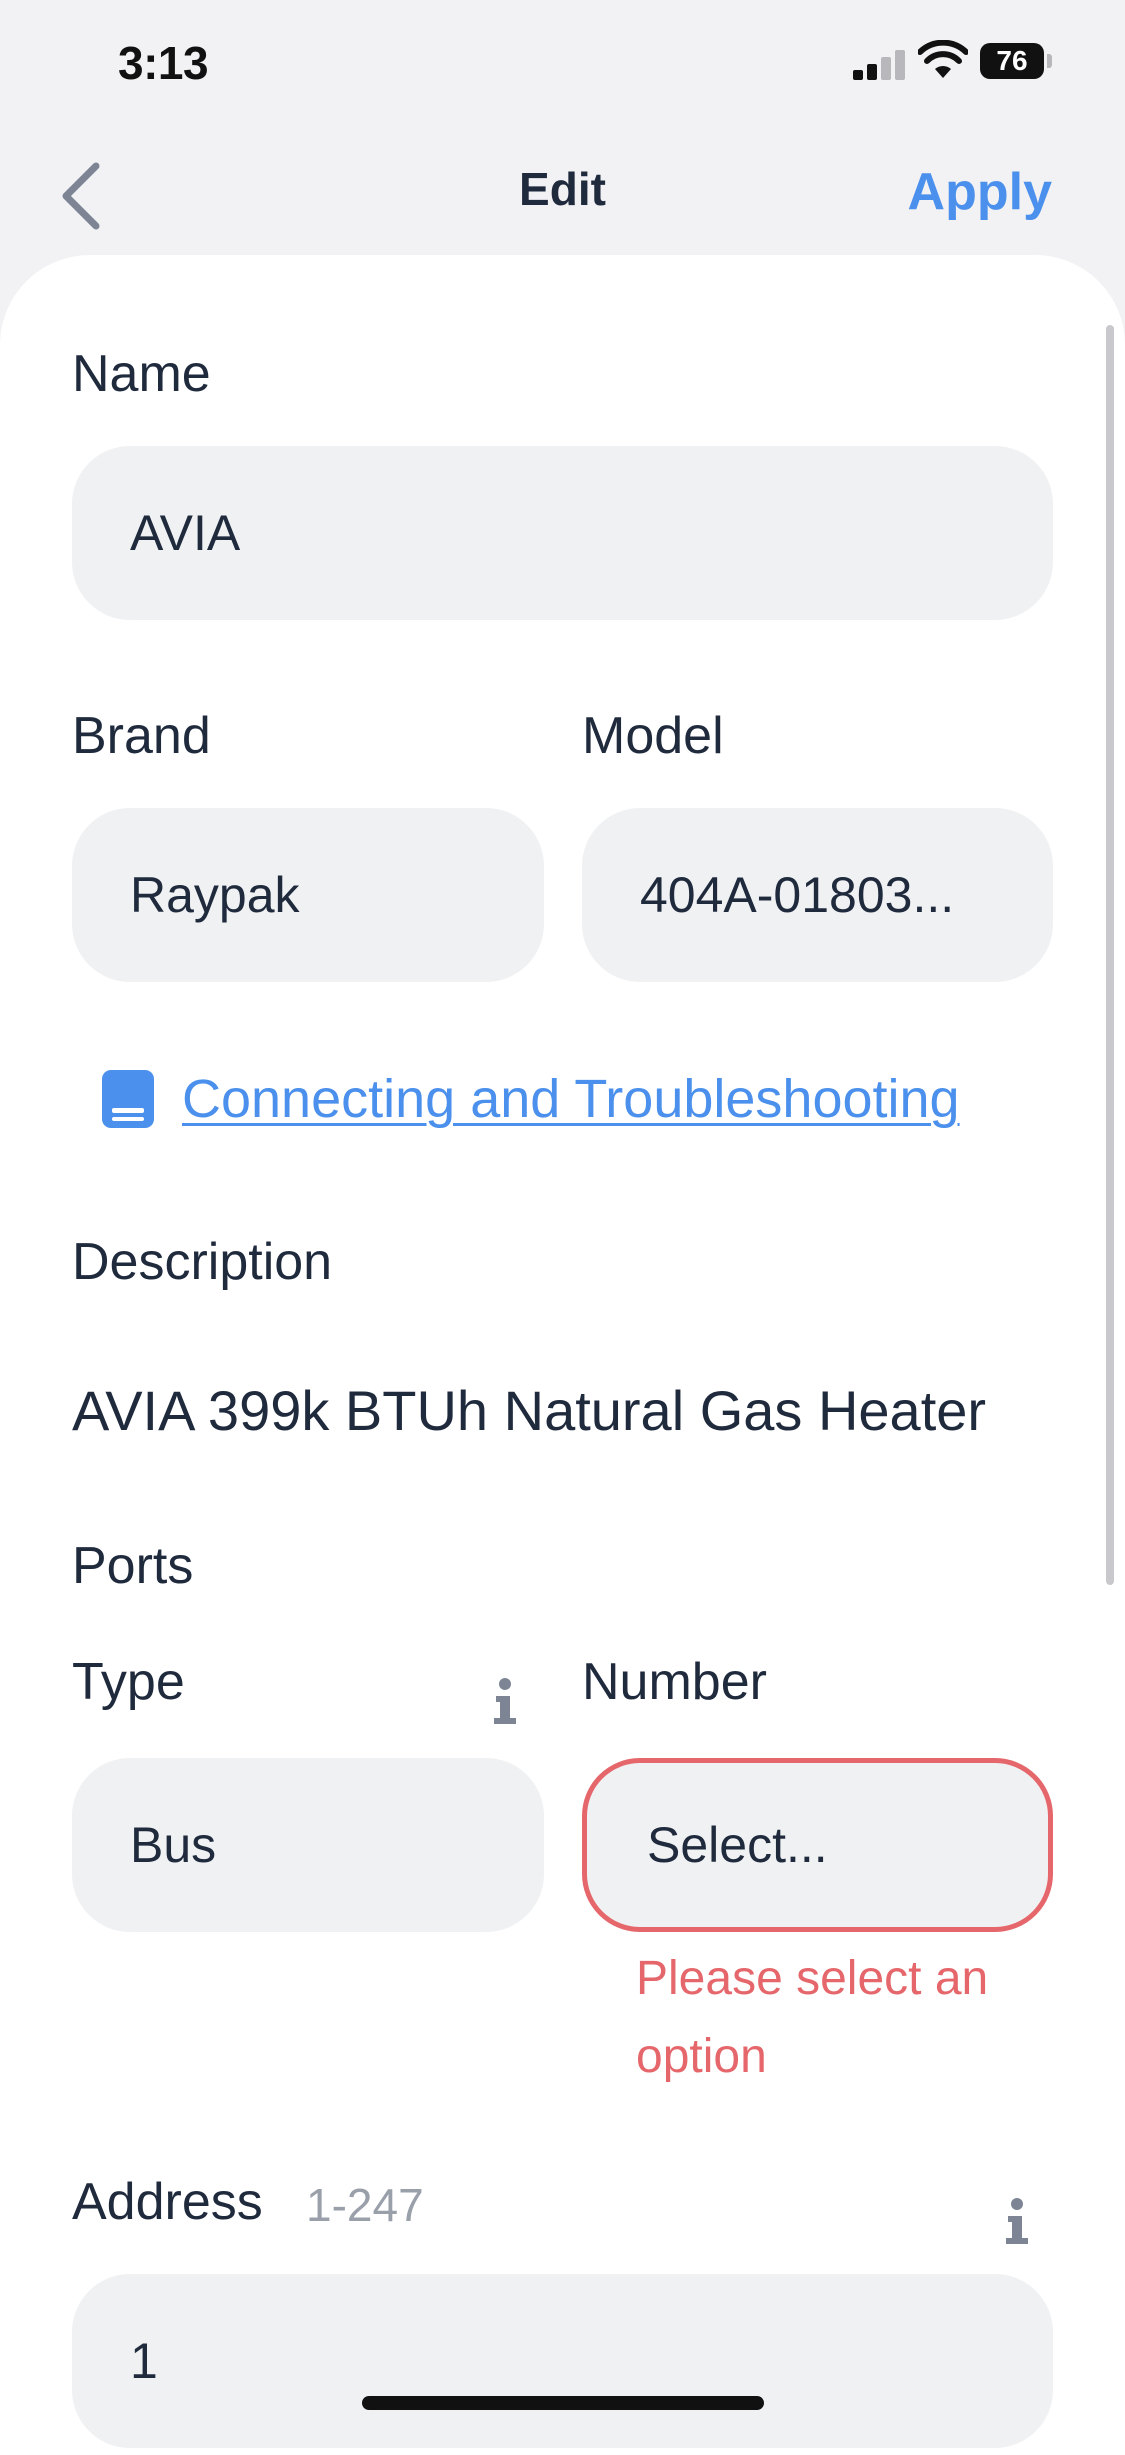 Image resolution: width=1125 pixels, height=2455 pixels. I want to click on troubleshooting-link-text: Connecting and Troubleshooting, so click(571, 1099).